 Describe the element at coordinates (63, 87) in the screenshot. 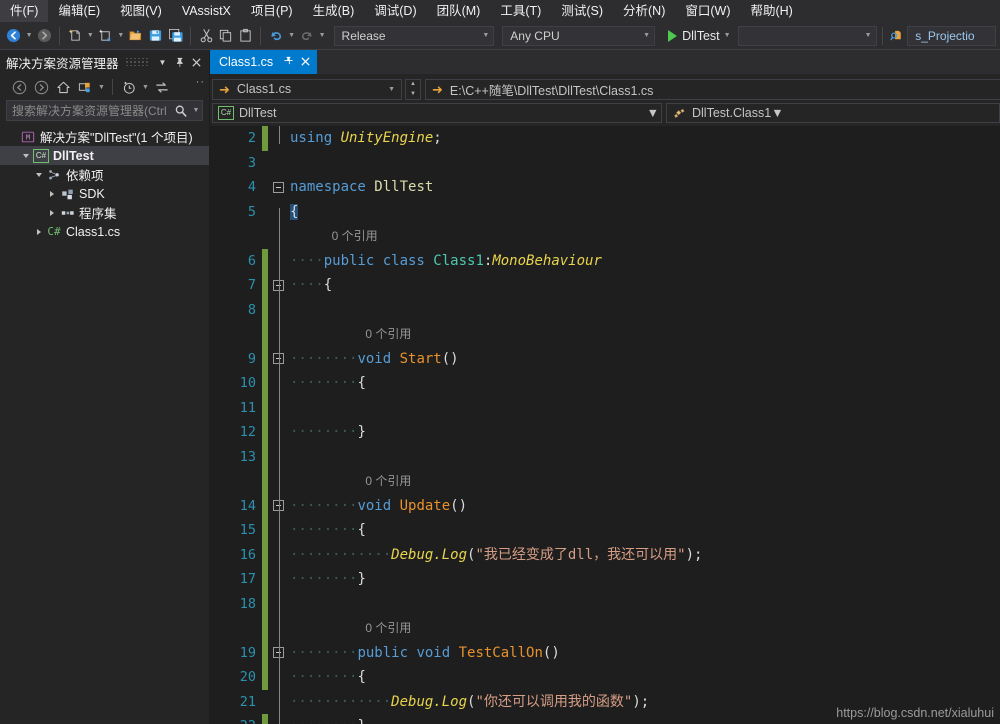

I see `home-icon` at that location.